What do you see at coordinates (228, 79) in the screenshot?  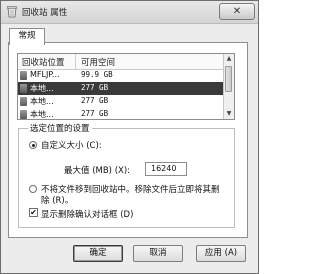 I see `scroll-thumb` at bounding box center [228, 79].